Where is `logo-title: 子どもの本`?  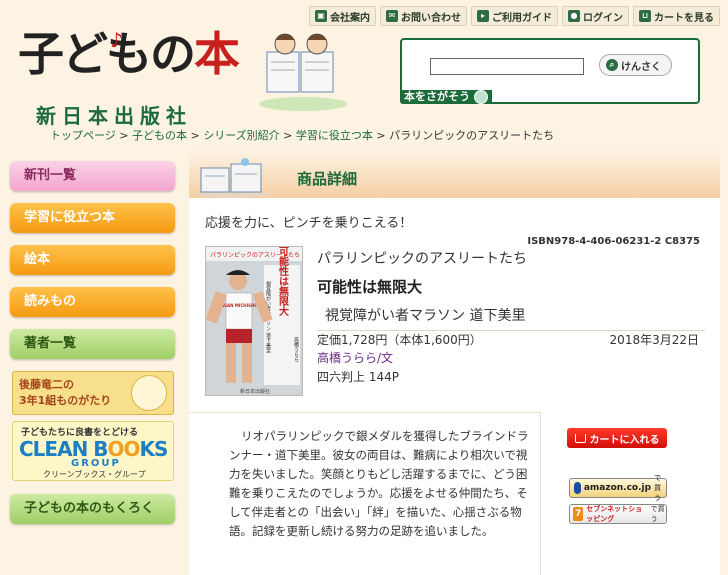
logo-title: 子どもの本 is located at coordinates (129, 54).